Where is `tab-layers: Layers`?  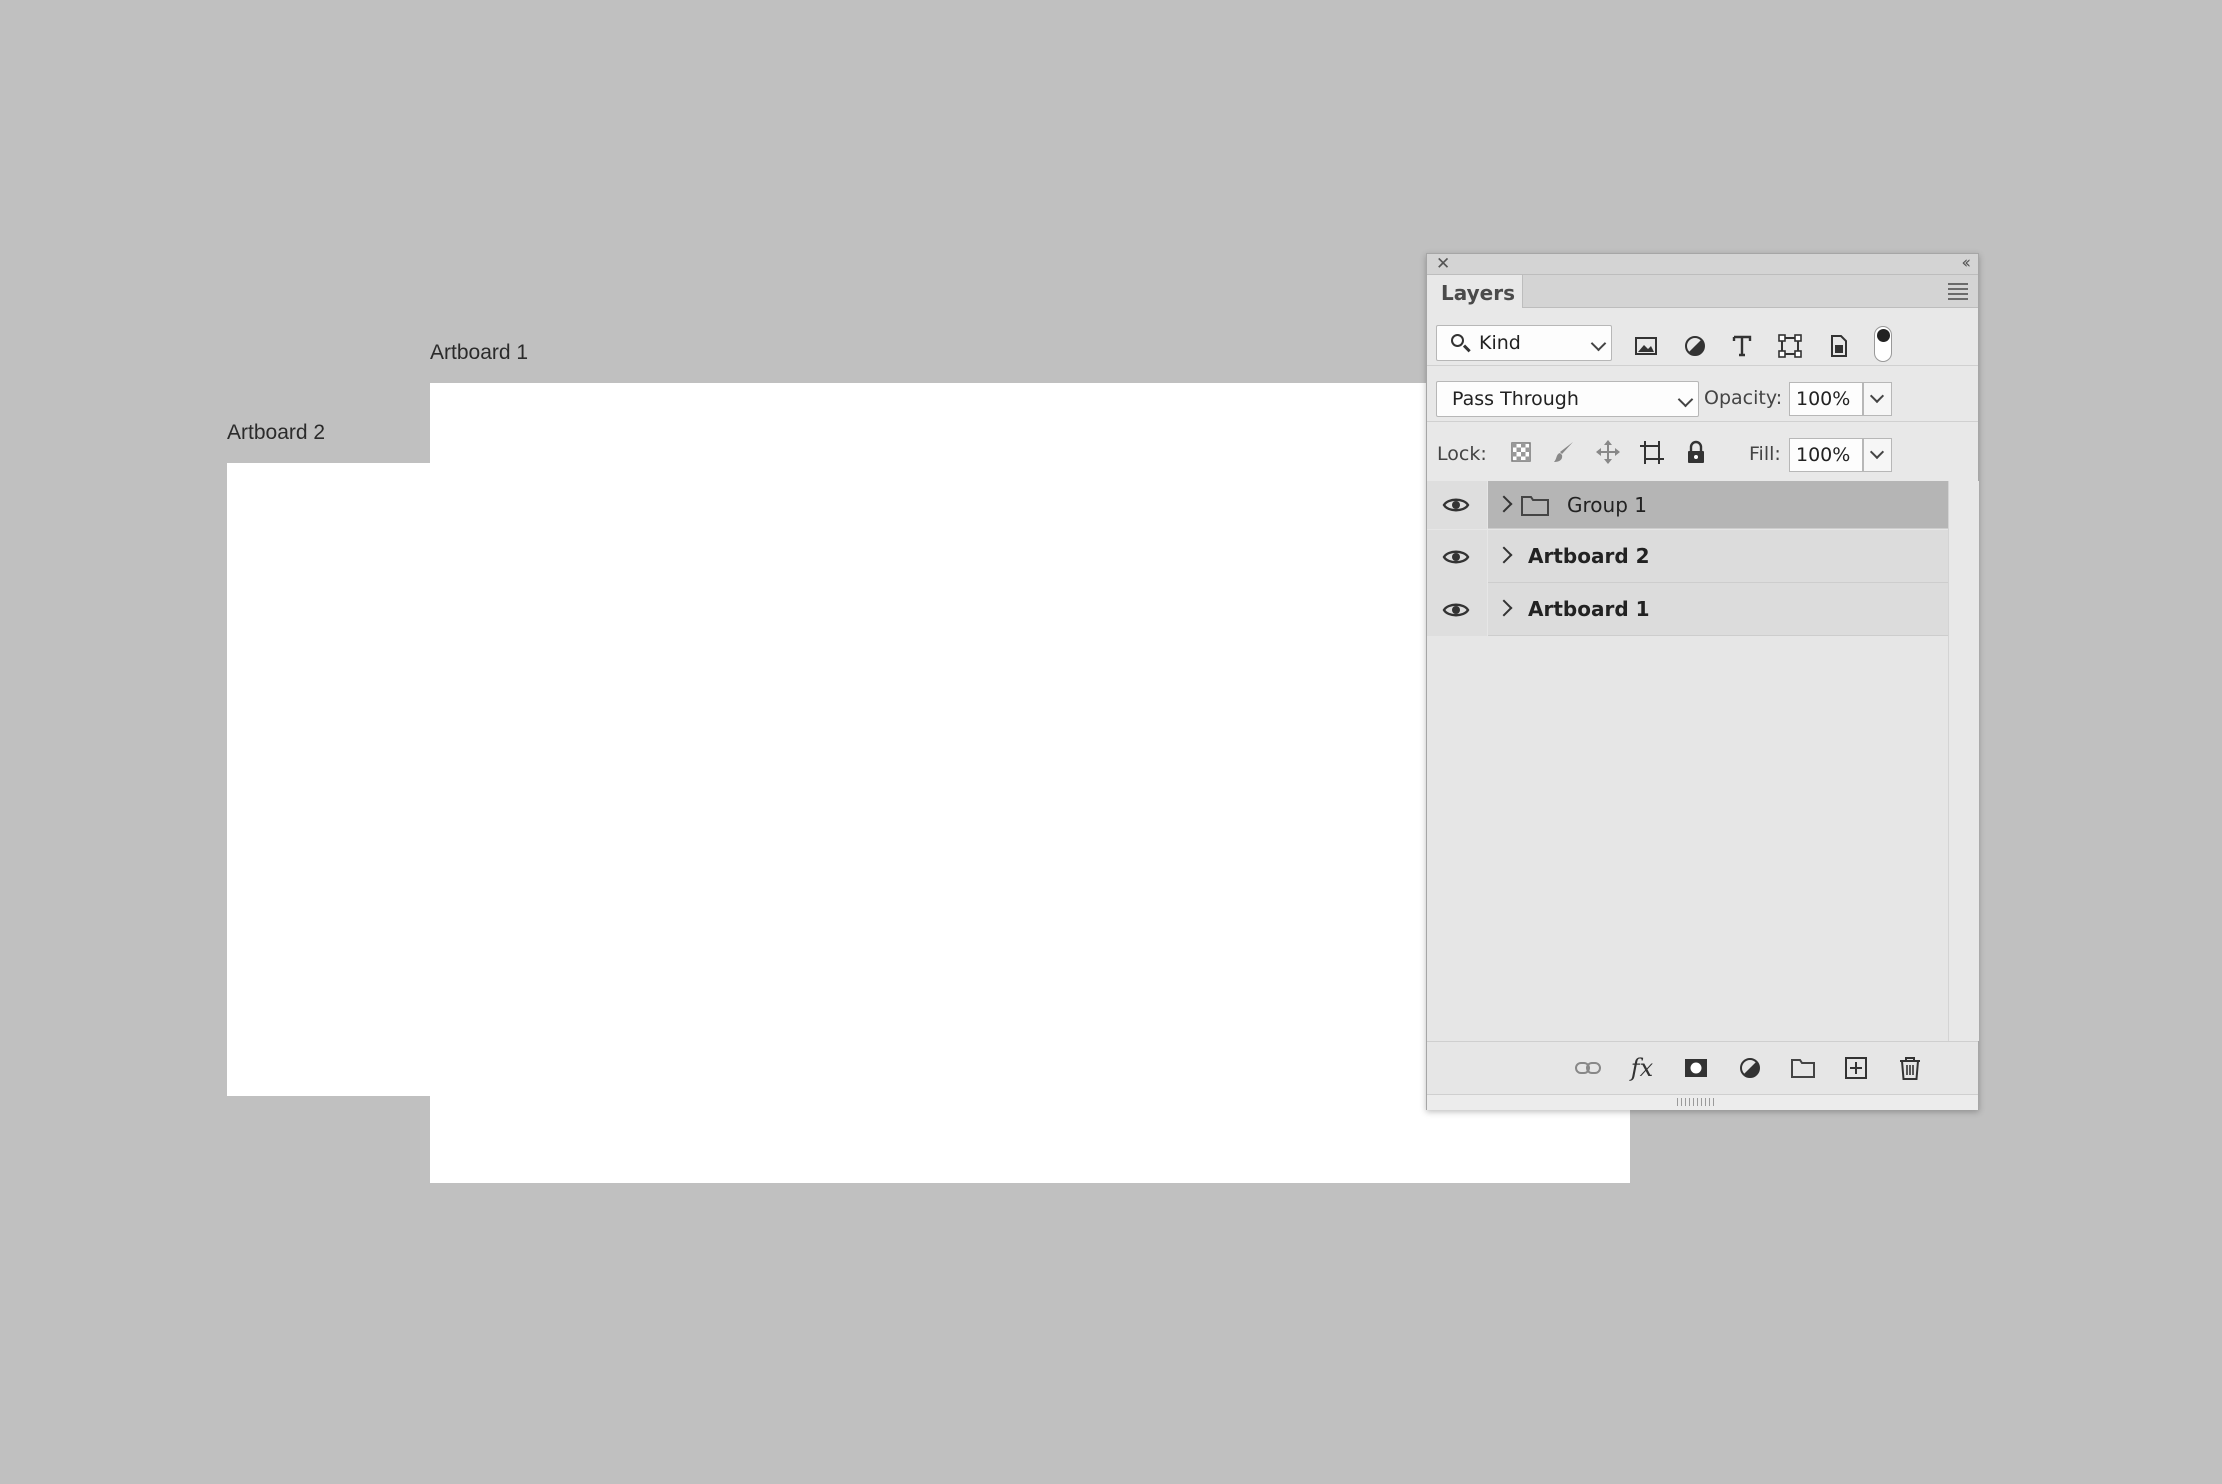 tab-layers: Layers is located at coordinates (1475, 291).